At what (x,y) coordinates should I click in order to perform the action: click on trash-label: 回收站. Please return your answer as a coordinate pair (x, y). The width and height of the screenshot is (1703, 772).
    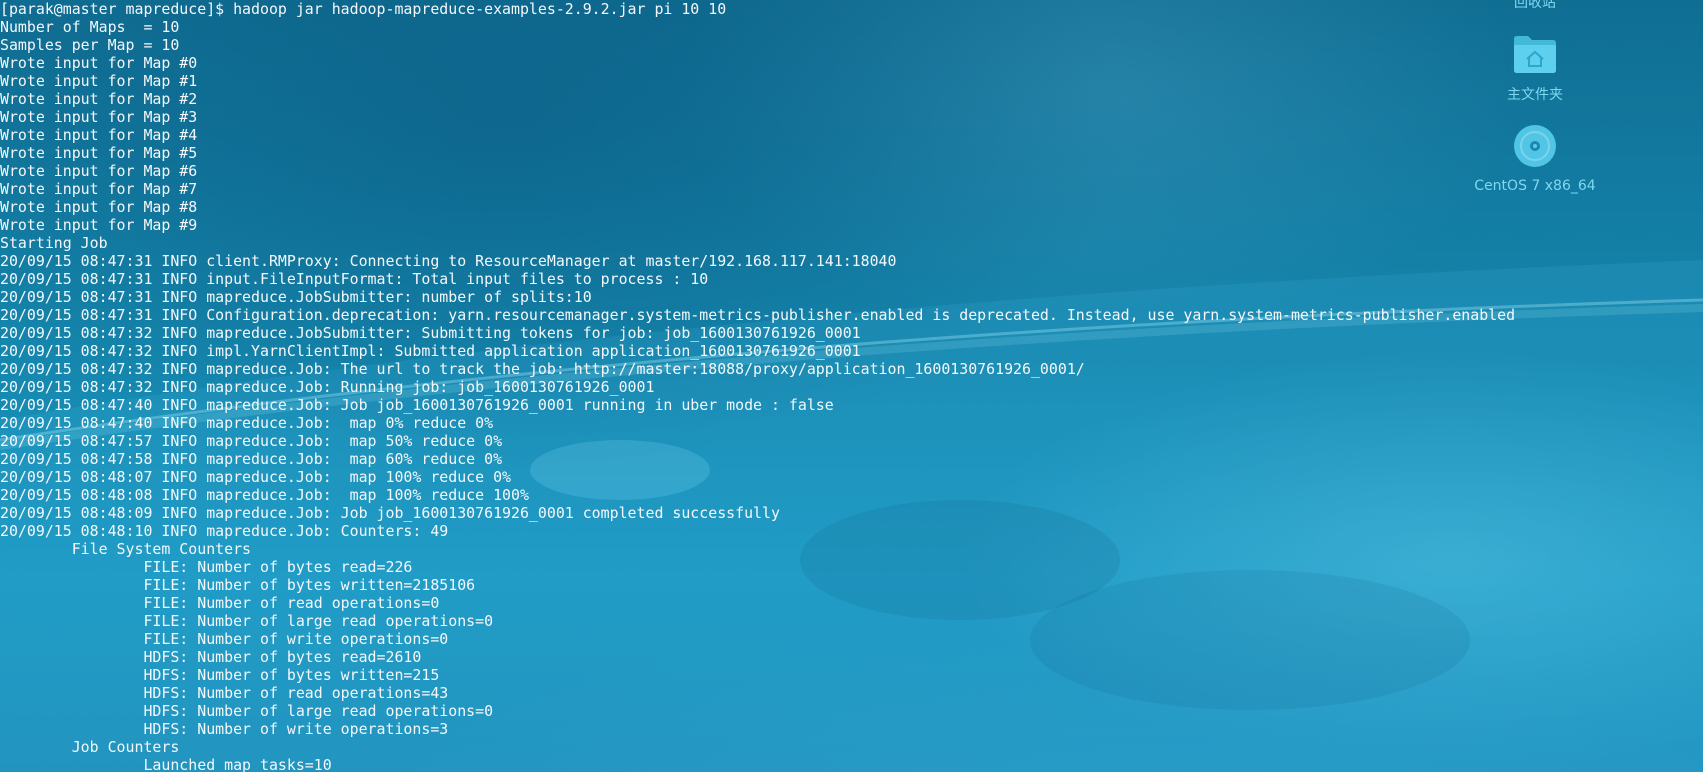
    Looking at the image, I should click on (1535, 4).